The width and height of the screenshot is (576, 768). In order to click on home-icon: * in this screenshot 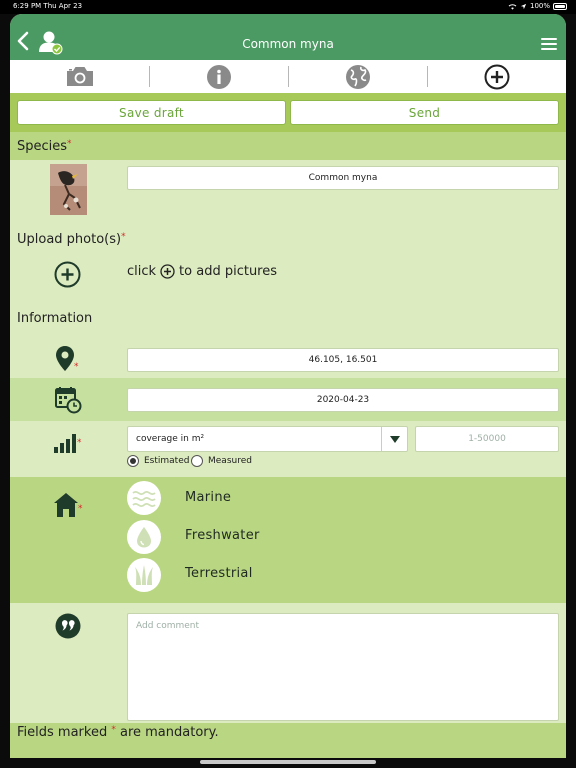, I will do `click(68, 505)`.